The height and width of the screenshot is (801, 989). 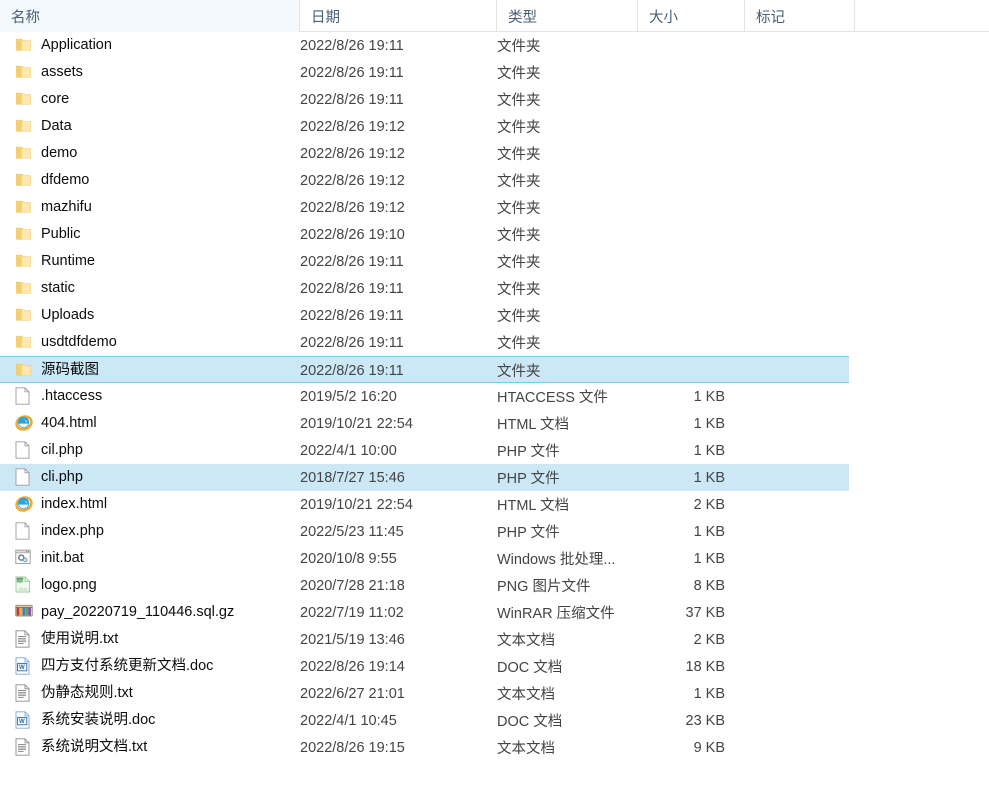 I want to click on column-header-name: 名称, so click(x=150, y=16).